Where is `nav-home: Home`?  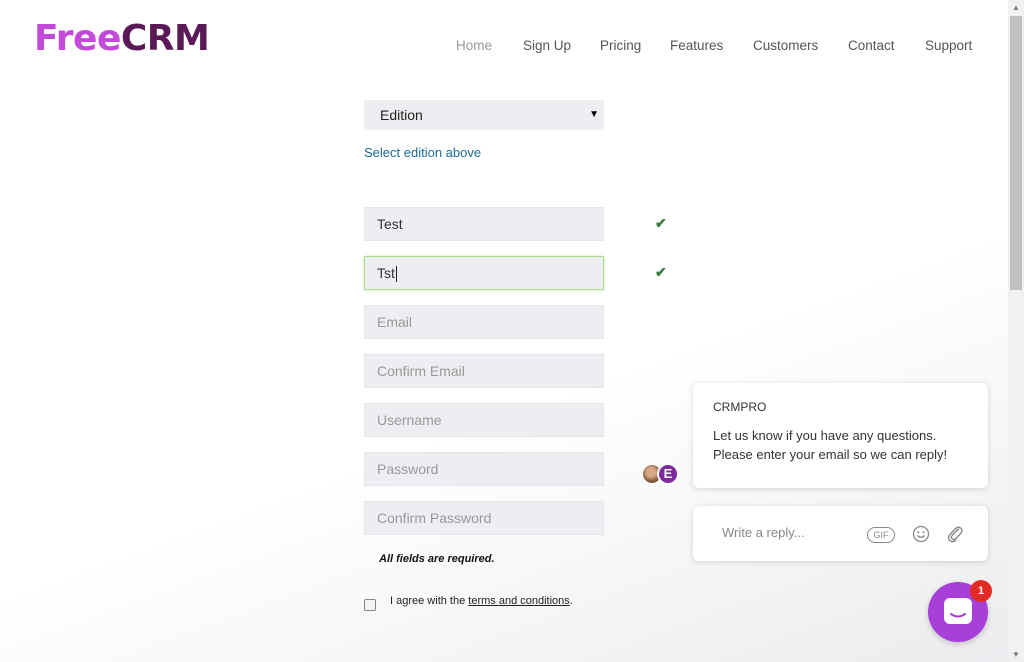 nav-home: Home is located at coordinates (474, 45).